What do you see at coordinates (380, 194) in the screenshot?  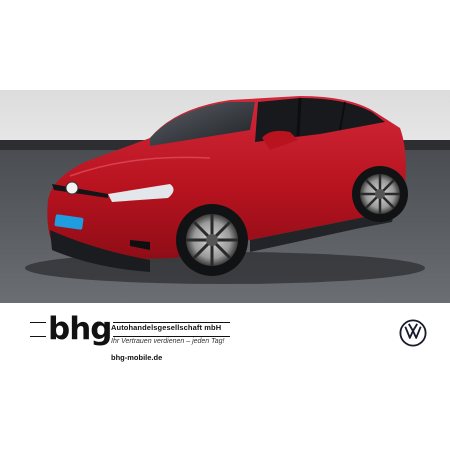 I see `rear-wheel` at bounding box center [380, 194].